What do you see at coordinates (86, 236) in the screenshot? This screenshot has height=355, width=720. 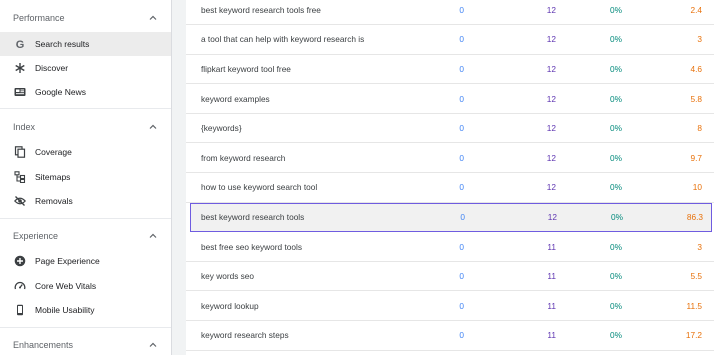 I see `section-header-experience: Experience` at bounding box center [86, 236].